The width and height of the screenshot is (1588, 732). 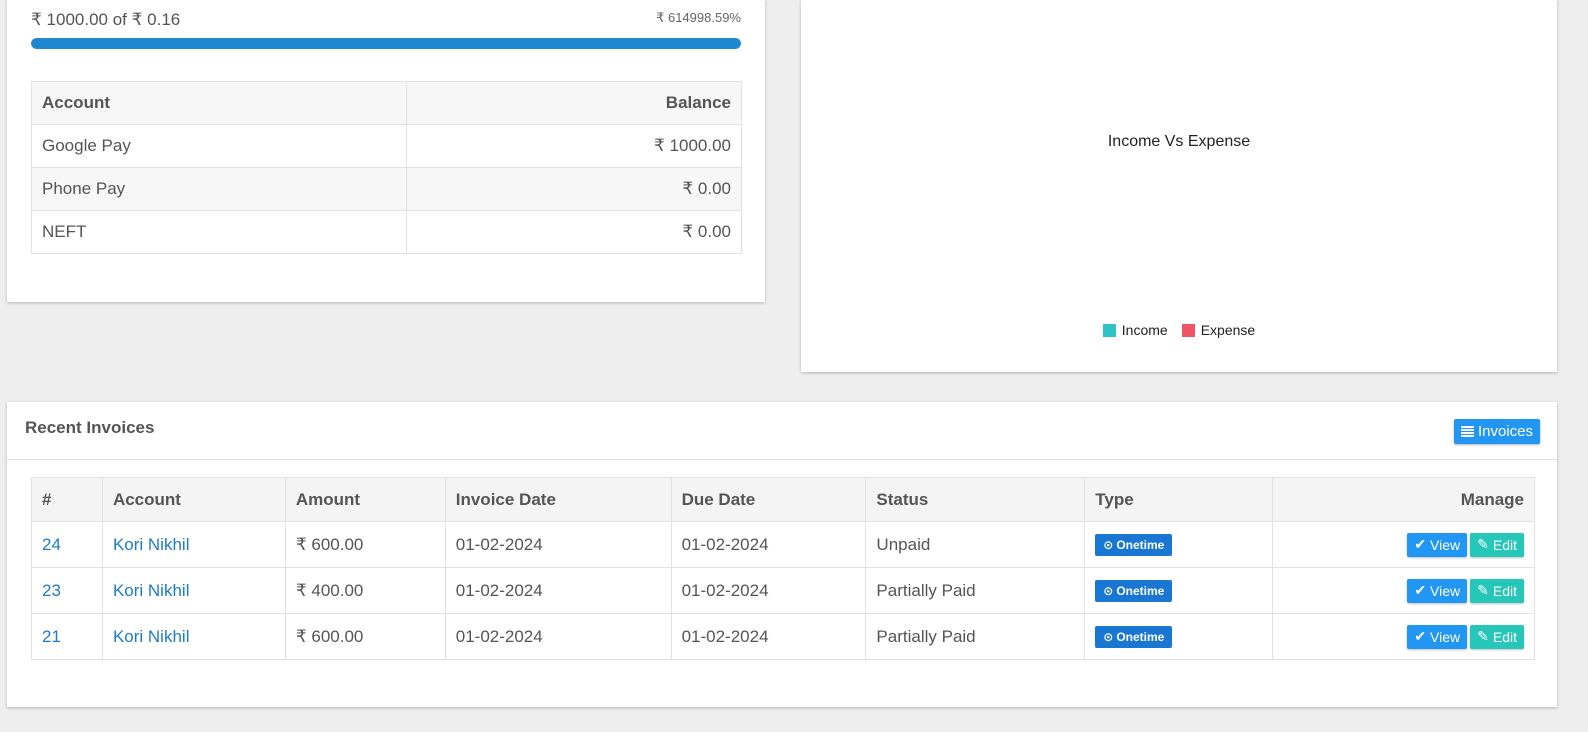 I want to click on progress-bar-fill, so click(x=386, y=43).